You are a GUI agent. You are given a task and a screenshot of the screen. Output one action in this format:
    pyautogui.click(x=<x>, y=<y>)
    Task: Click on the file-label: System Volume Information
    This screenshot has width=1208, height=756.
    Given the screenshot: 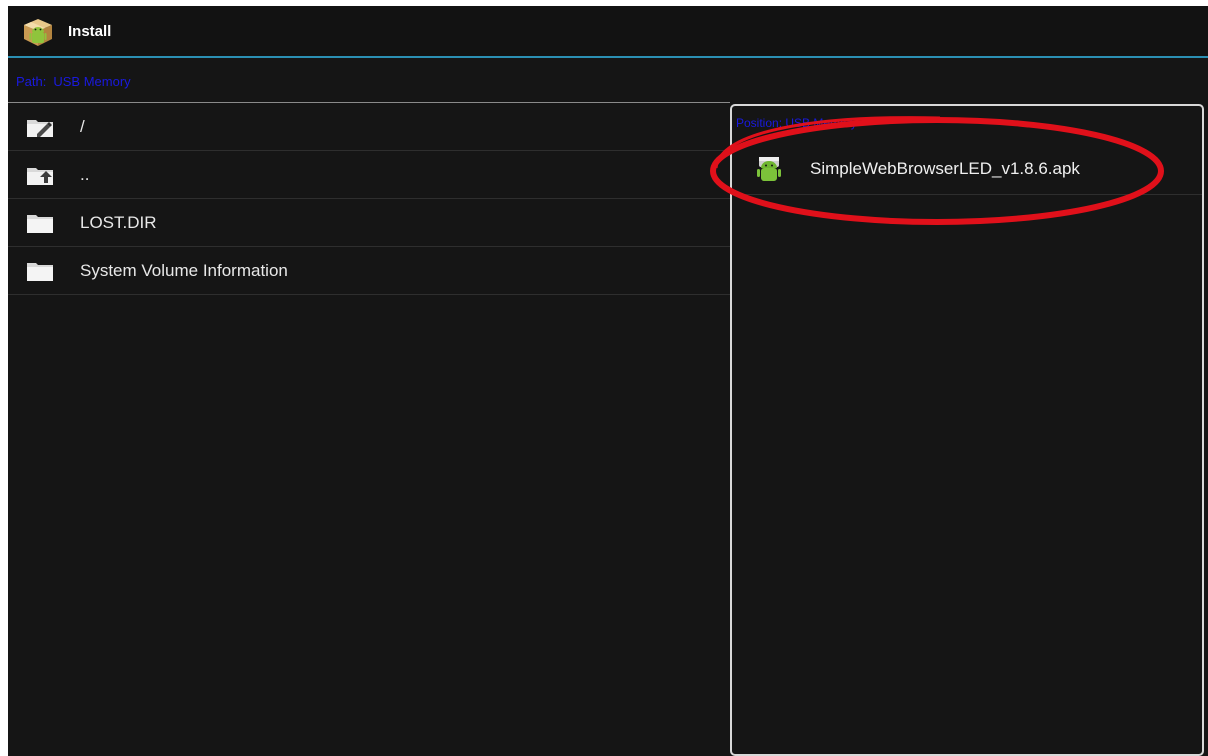 What is the action you would take?
    pyautogui.click(x=184, y=270)
    